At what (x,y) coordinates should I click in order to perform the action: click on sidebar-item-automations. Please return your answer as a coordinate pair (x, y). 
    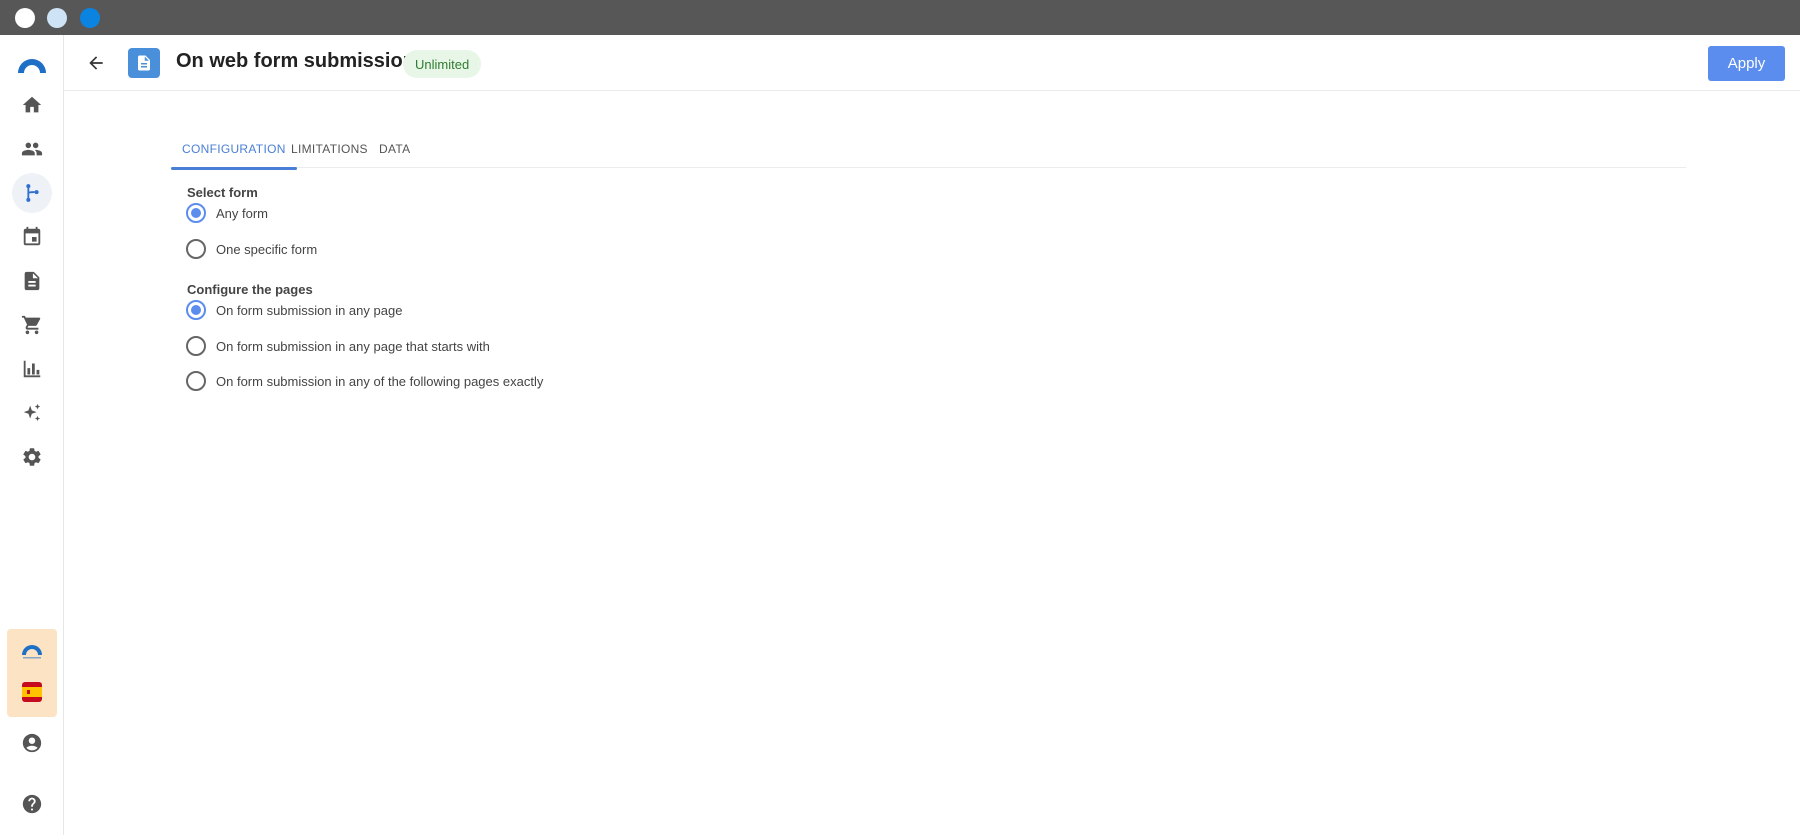
    Looking at the image, I should click on (32, 193).